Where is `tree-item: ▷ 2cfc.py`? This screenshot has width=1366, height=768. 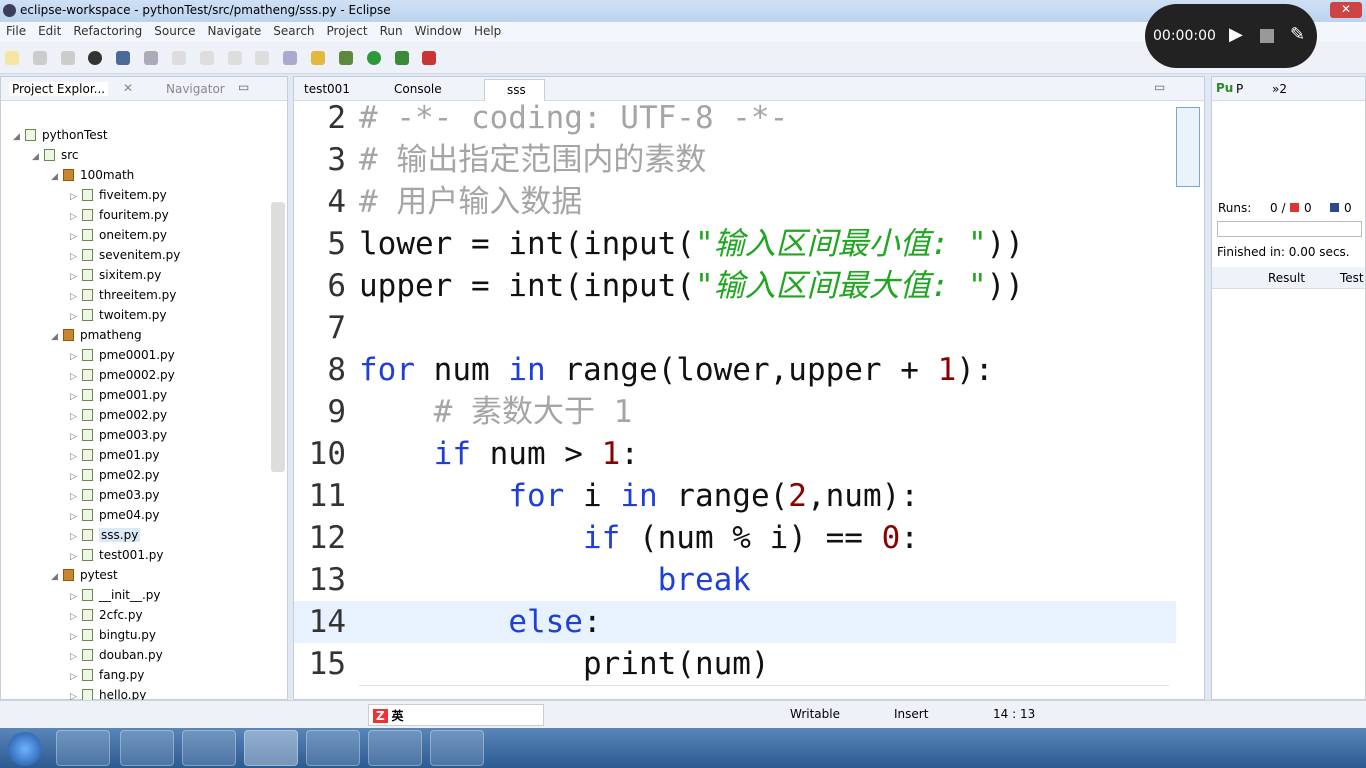 tree-item: ▷ 2cfc.py is located at coordinates (106, 615).